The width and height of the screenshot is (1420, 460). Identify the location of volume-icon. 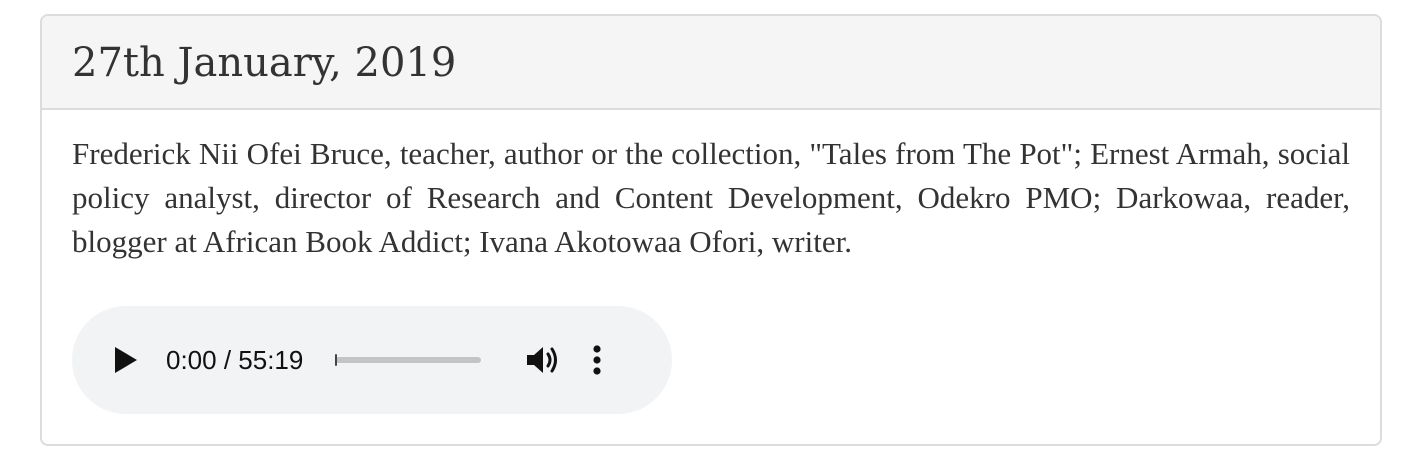
(542, 360).